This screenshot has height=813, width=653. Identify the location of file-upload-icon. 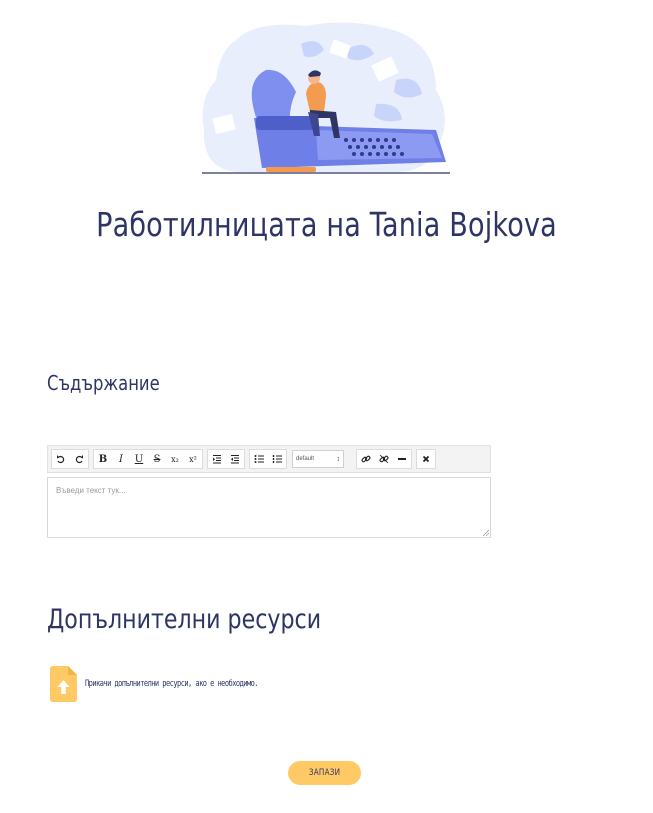
(63, 684).